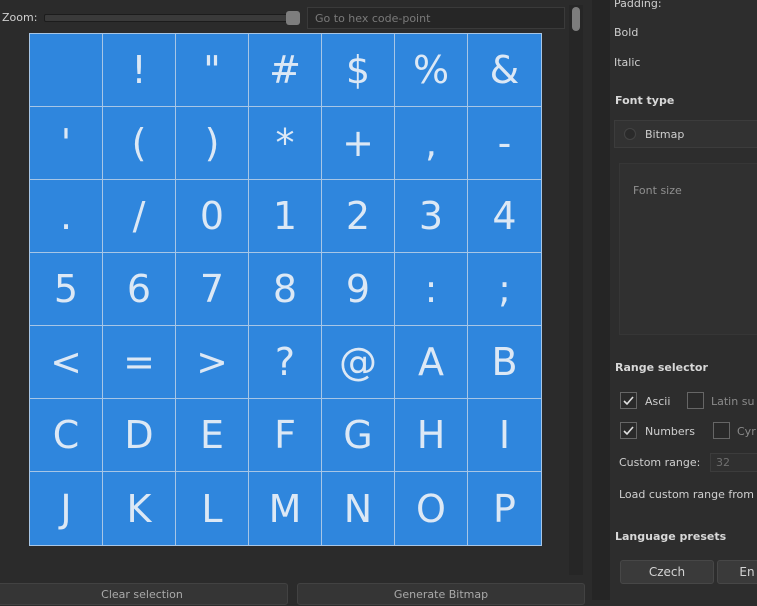 Image resolution: width=757 pixels, height=606 pixels. Describe the element at coordinates (576, 19) in the screenshot. I see `scrollbar-handle` at that location.